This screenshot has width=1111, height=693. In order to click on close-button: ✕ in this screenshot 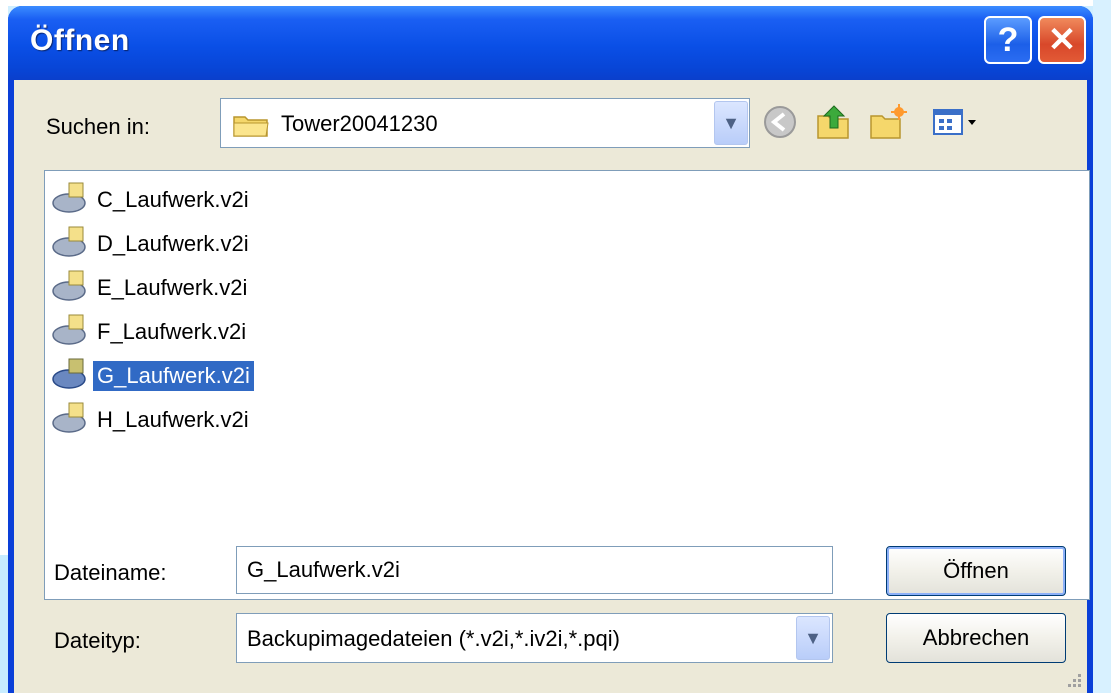, I will do `click(1062, 40)`.